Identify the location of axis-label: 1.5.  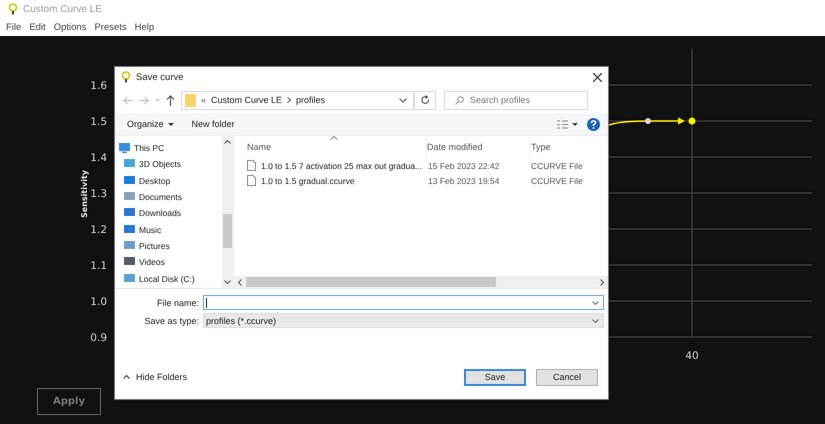
(98, 122).